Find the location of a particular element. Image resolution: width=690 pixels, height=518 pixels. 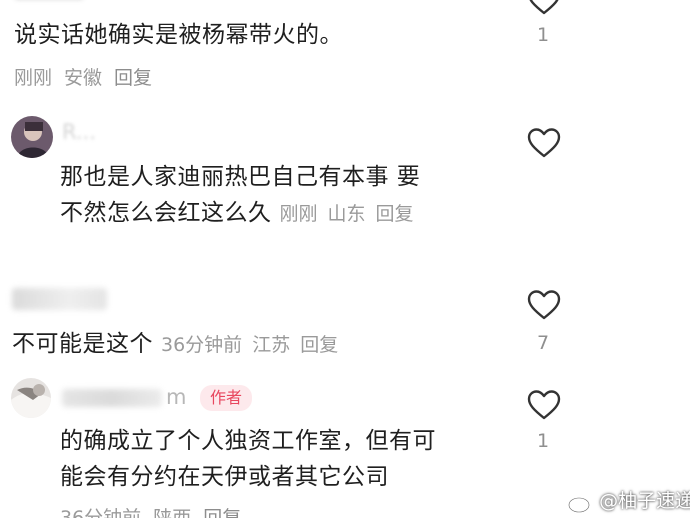

username-tail: m is located at coordinates (176, 397).